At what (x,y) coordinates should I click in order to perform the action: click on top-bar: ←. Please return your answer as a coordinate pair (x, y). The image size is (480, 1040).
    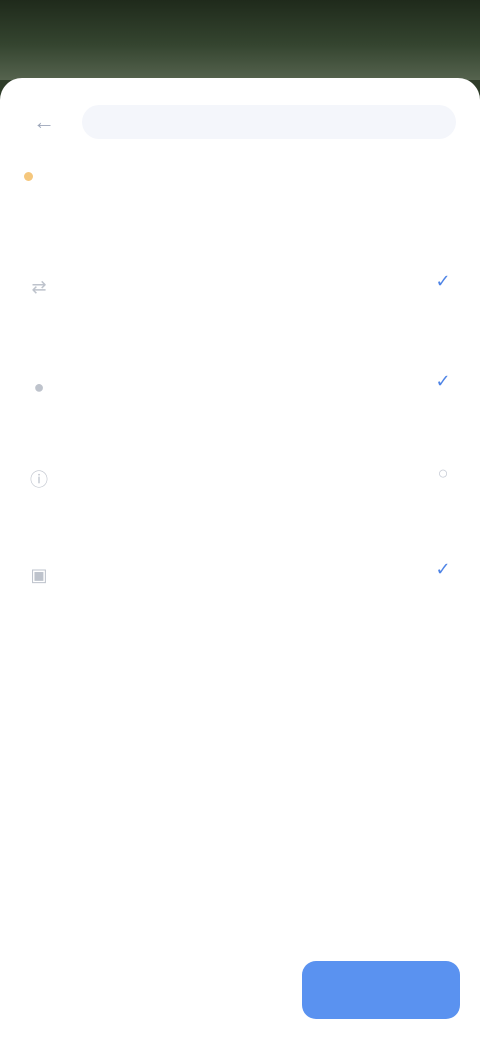
    Looking at the image, I should click on (240, 122).